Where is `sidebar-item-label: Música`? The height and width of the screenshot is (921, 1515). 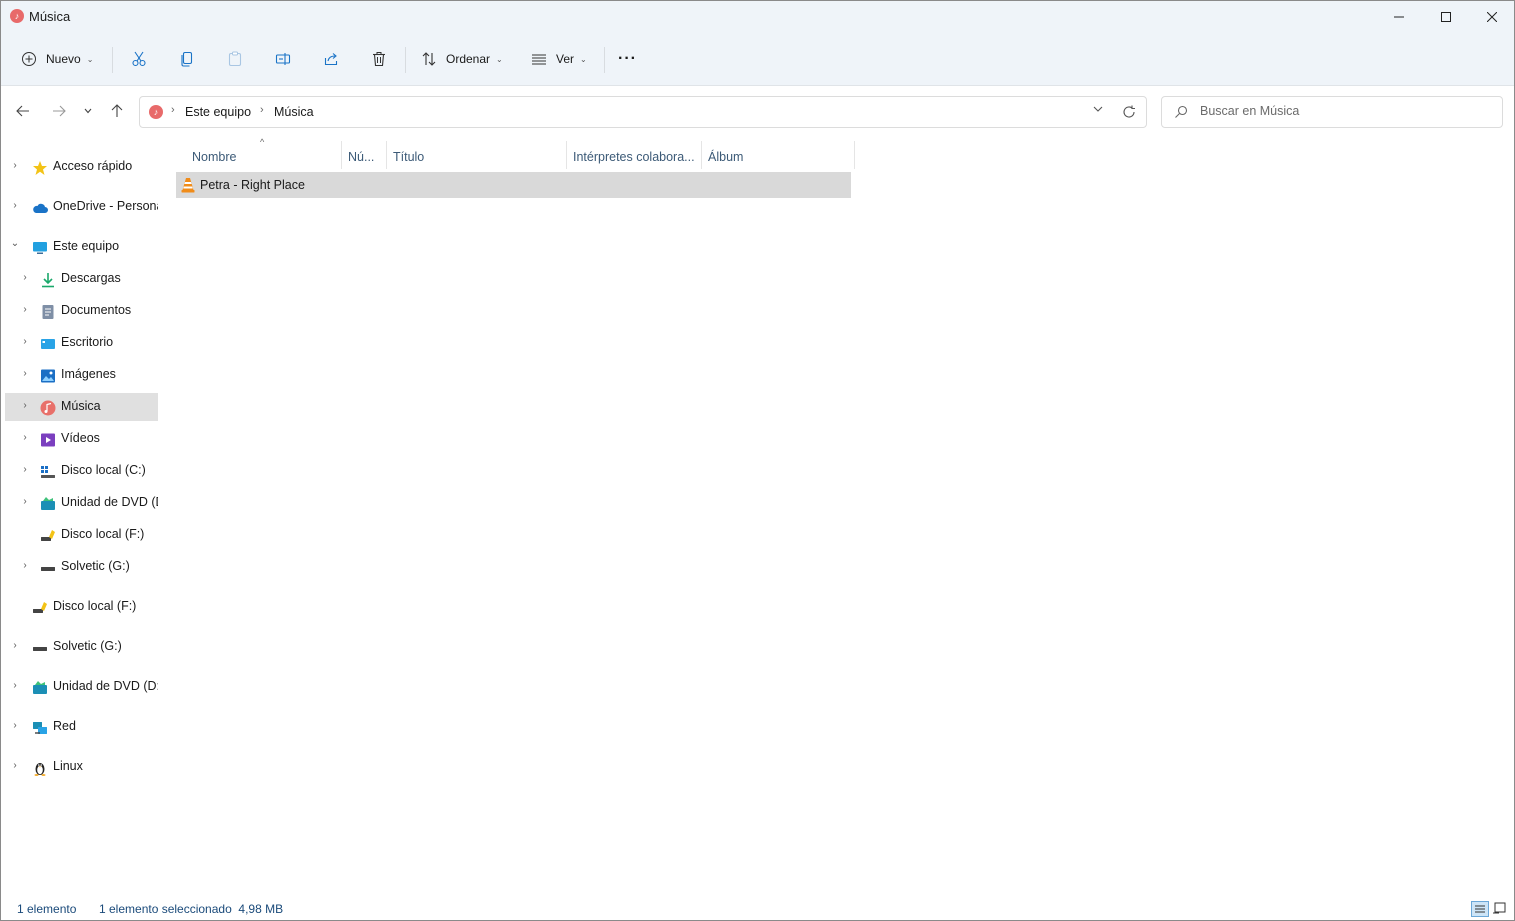
sidebar-item-label: Música is located at coordinates (81, 406).